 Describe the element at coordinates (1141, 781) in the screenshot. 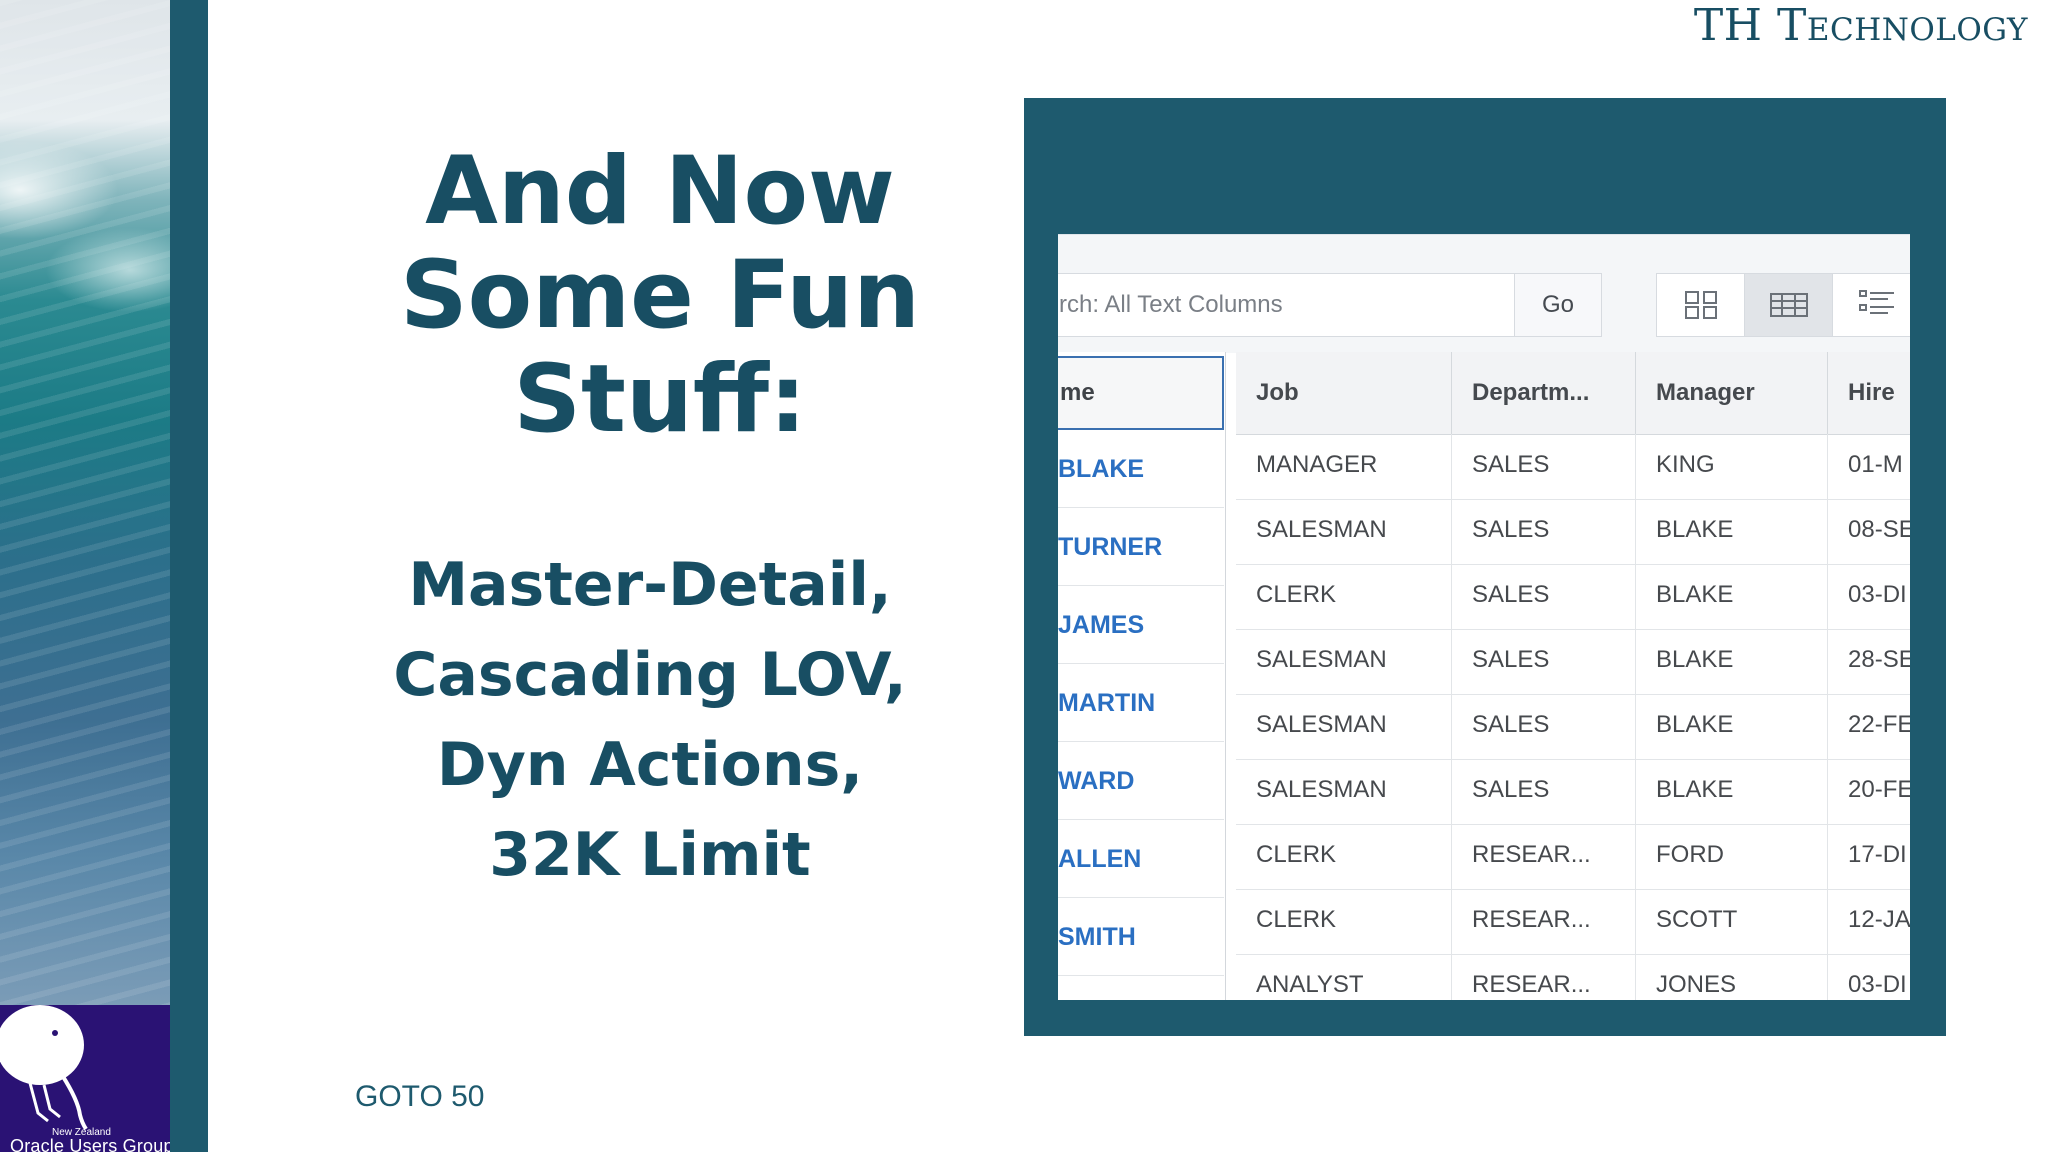

I see `employee-name-link: WARD` at that location.